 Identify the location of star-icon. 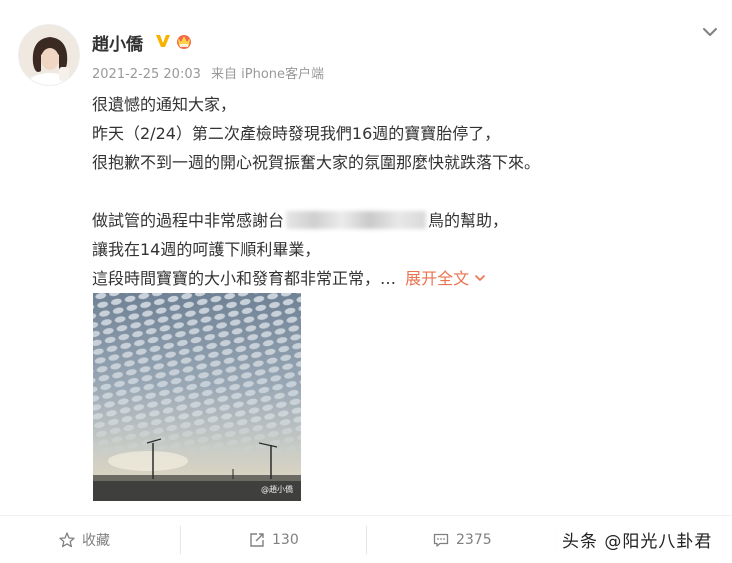
(67, 540).